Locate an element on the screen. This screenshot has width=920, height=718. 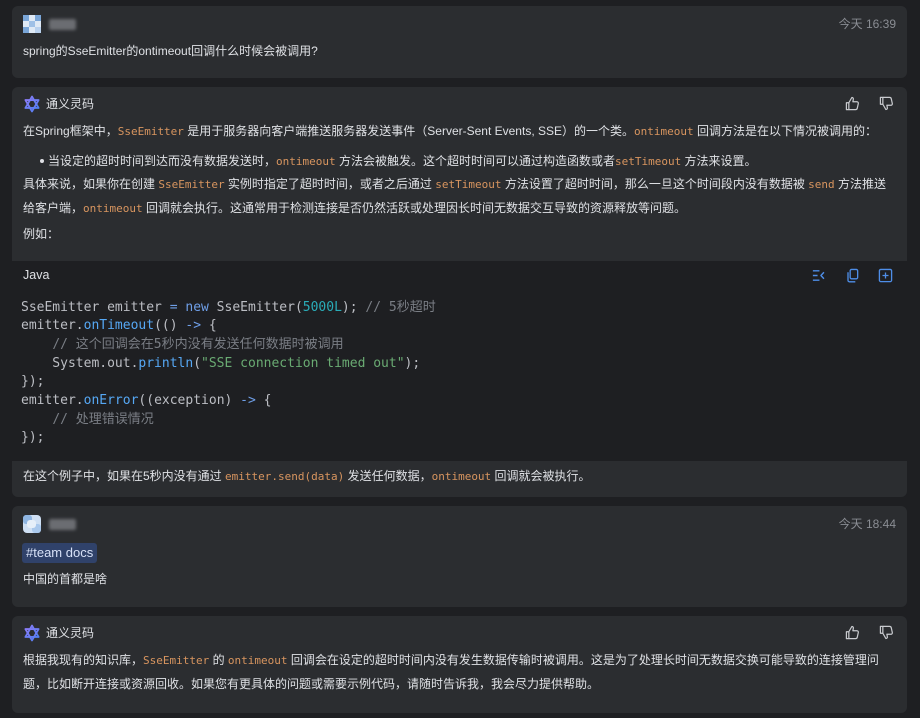
user-message-card: 今天 18:44 #team docs 中国的首都是啥 is located at coordinates (459, 556).